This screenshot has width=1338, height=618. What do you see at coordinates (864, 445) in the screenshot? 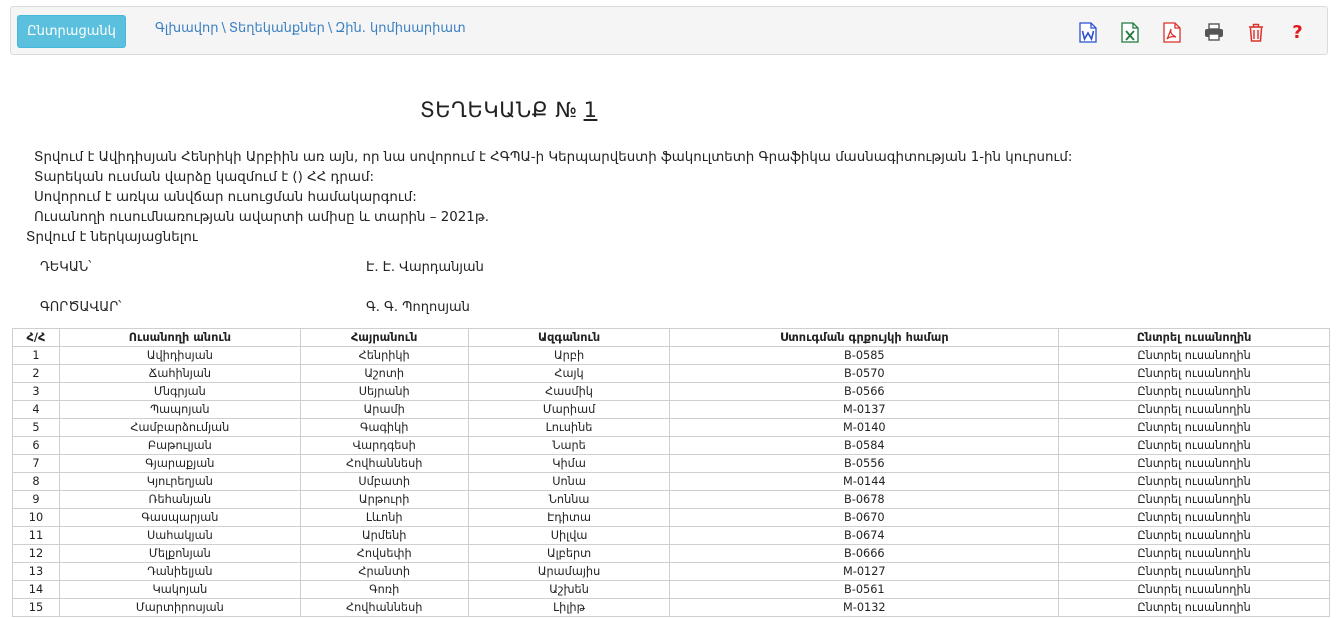
I see `record-book-number: B-0584` at bounding box center [864, 445].